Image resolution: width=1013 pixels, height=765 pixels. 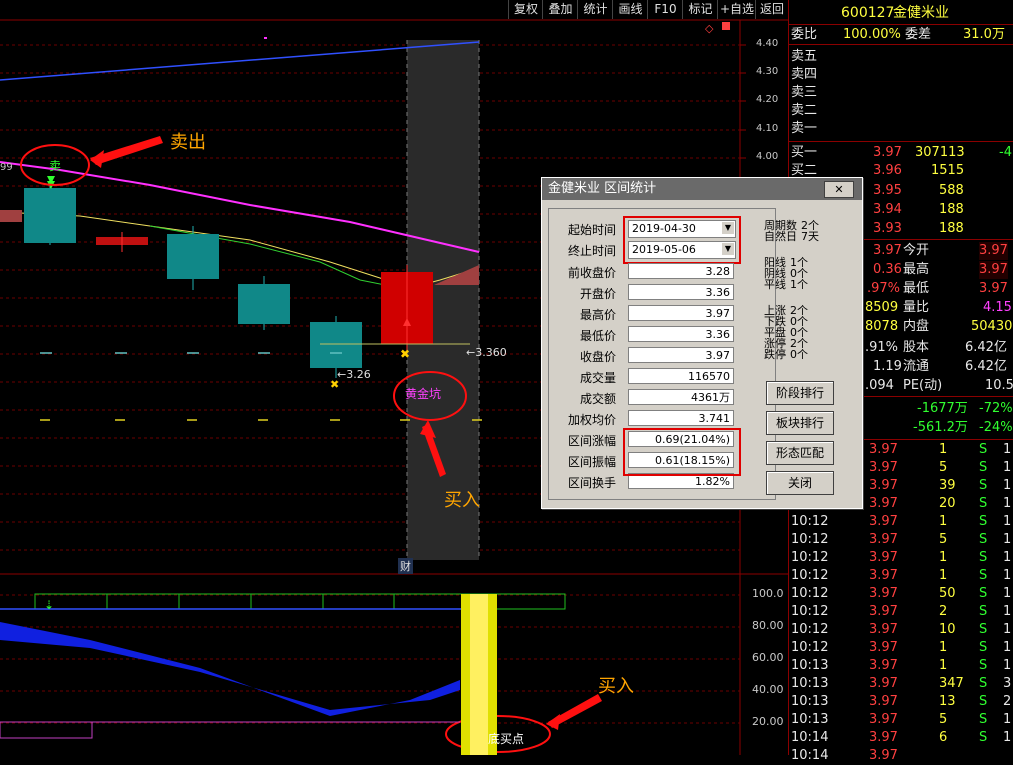 What do you see at coordinates (901, 594) in the screenshot?
I see `tick-row: 10:12 3.97 50 S 1` at bounding box center [901, 594].